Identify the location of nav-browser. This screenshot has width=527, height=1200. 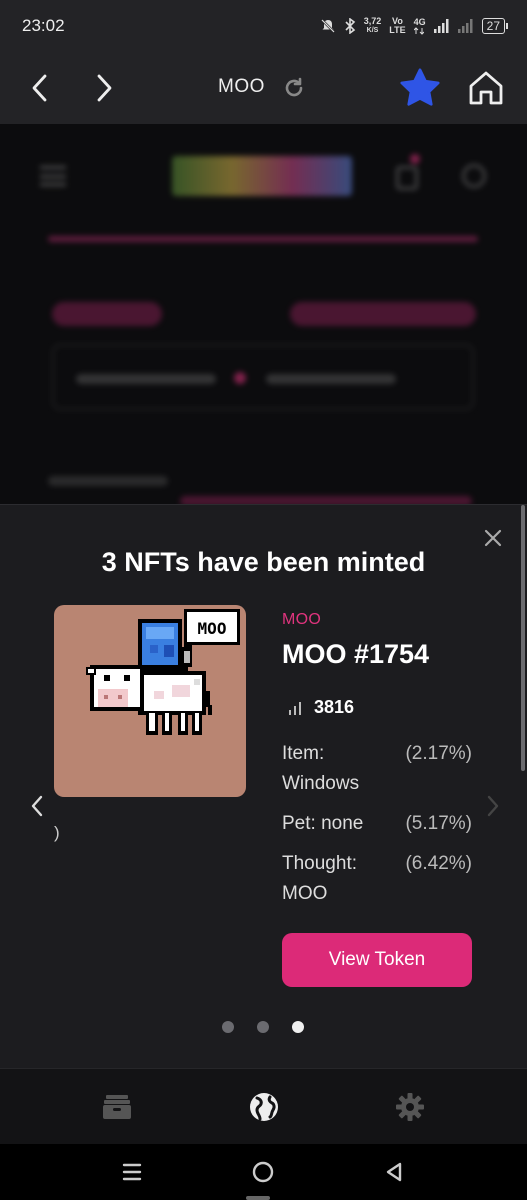
(264, 1107).